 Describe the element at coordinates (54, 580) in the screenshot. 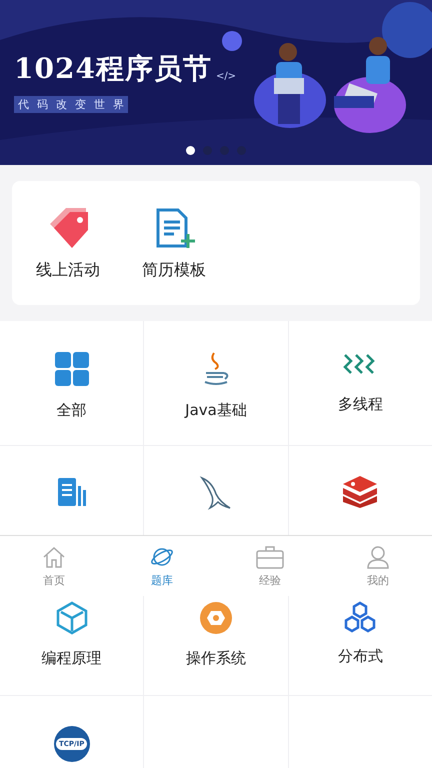

I see `tab: 首页` at that location.